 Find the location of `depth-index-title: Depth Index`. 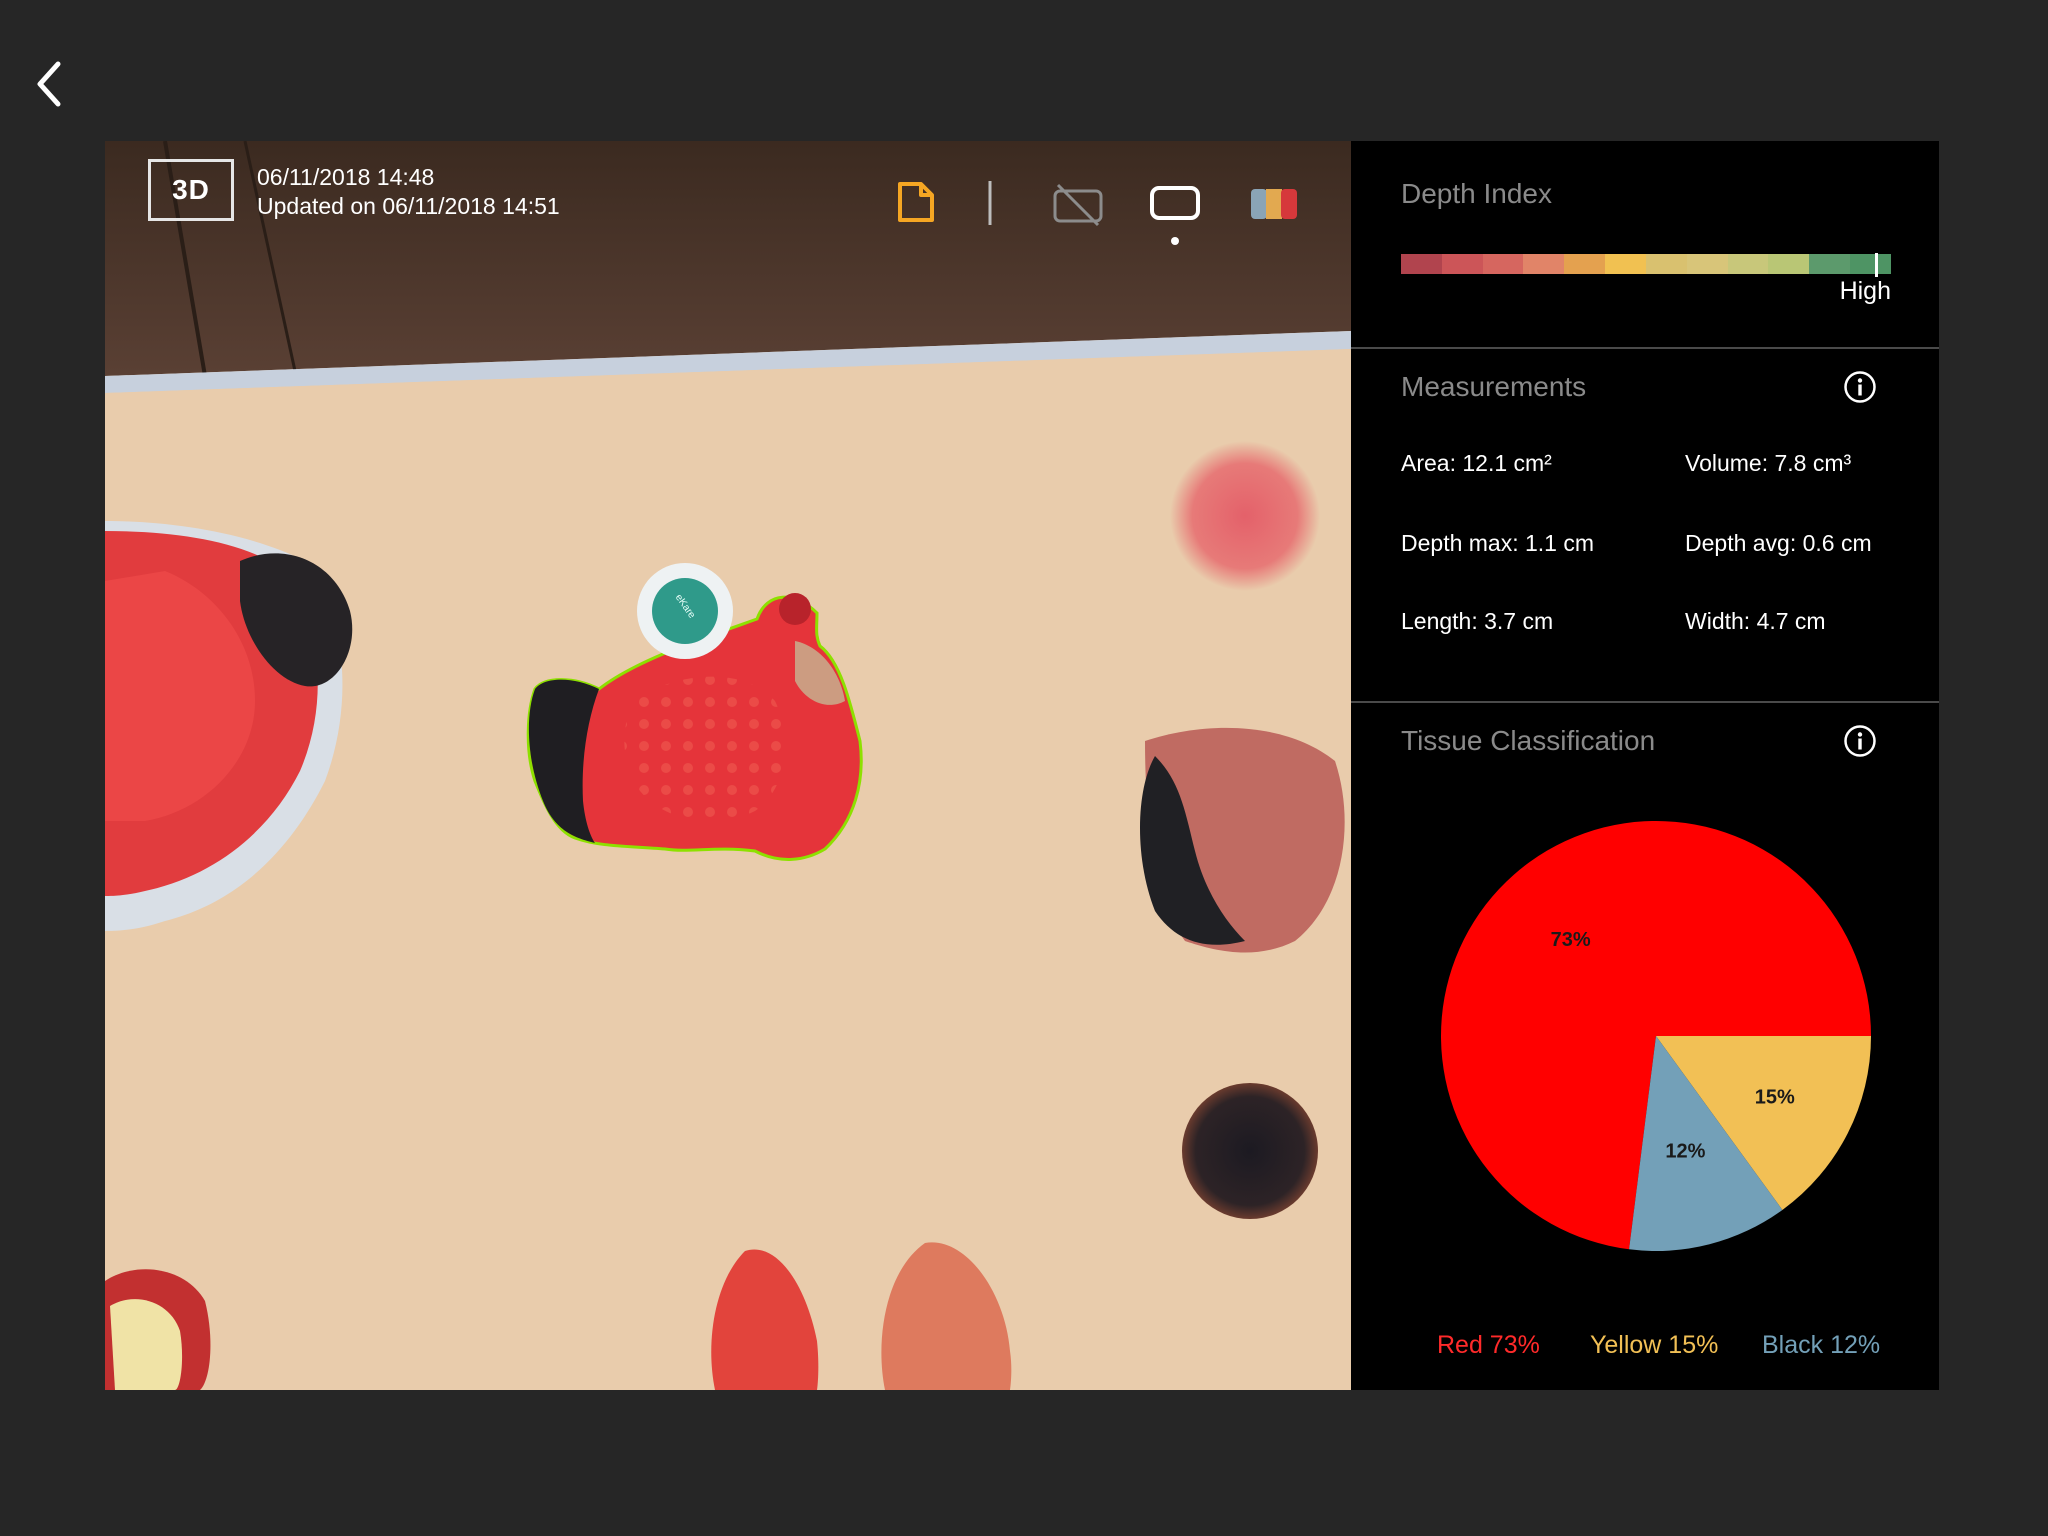

depth-index-title: Depth Index is located at coordinates (1476, 193).